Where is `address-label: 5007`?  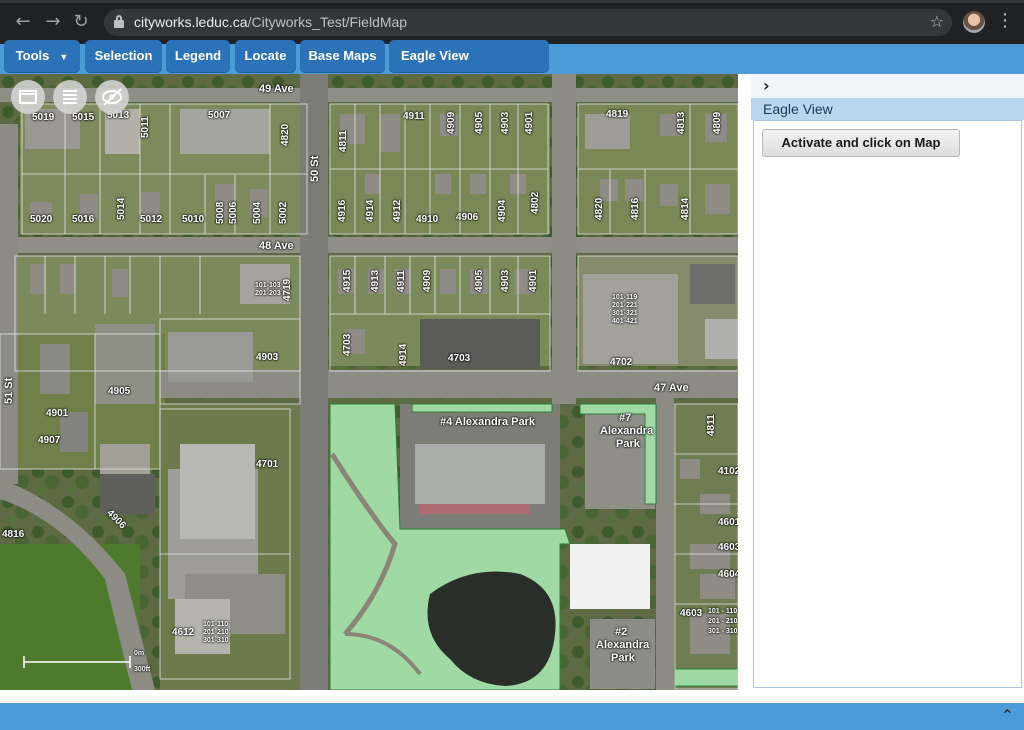
address-label: 5007 is located at coordinates (219, 115).